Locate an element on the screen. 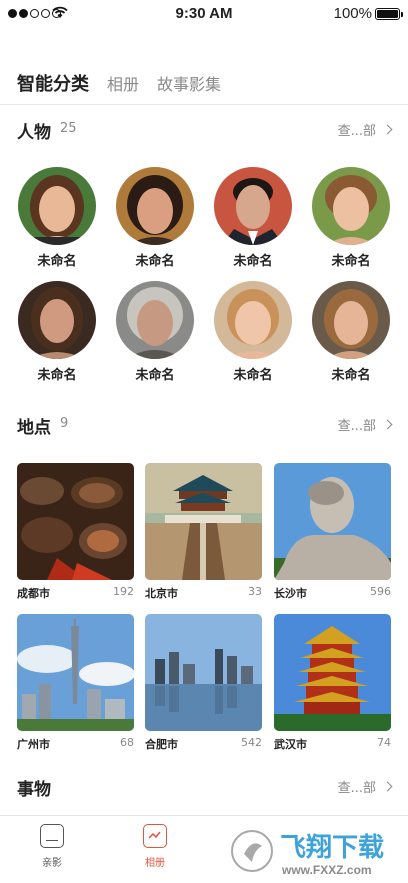 The image size is (408, 883). people-section-header: 人物 25 查...部 is located at coordinates (205, 131).